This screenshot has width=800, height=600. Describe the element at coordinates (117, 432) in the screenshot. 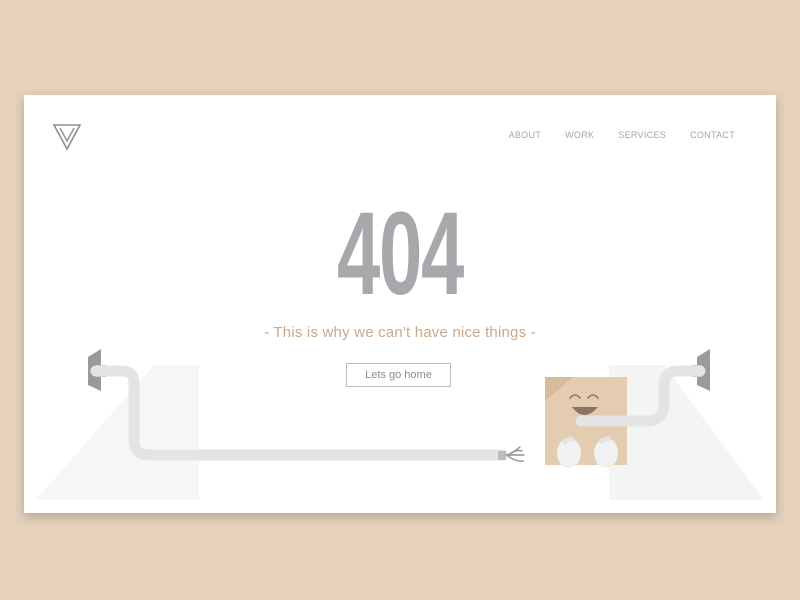

I see `floor-shadow-left` at that location.